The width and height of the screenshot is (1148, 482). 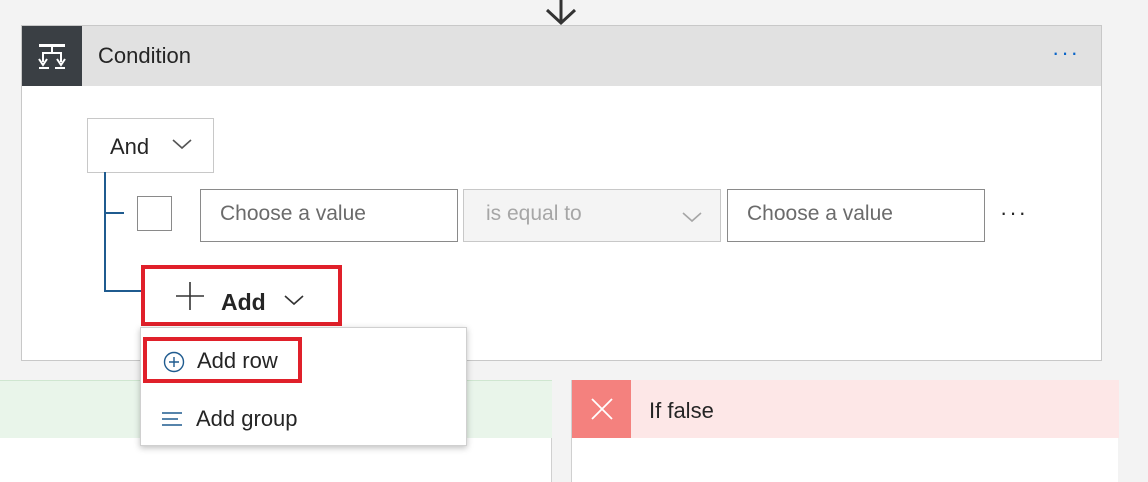 What do you see at coordinates (174, 362) in the screenshot?
I see `plus-circle-icon` at bounding box center [174, 362].